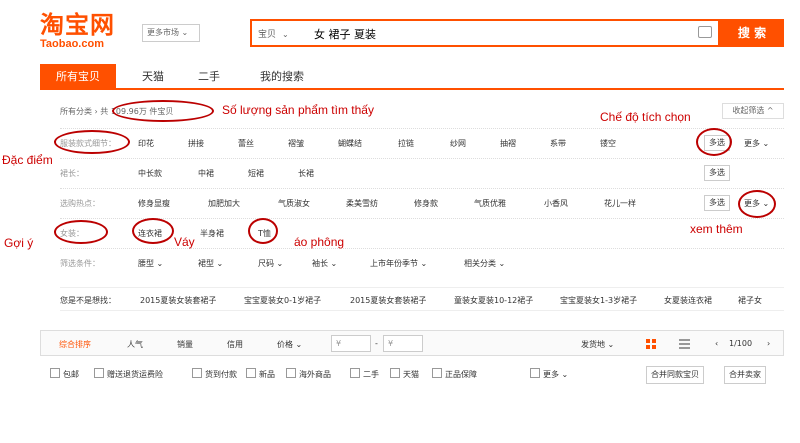 The image size is (800, 443). What do you see at coordinates (178, 300) in the screenshot?
I see `suggestion-link: 2015夏装女装套裙子` at bounding box center [178, 300].